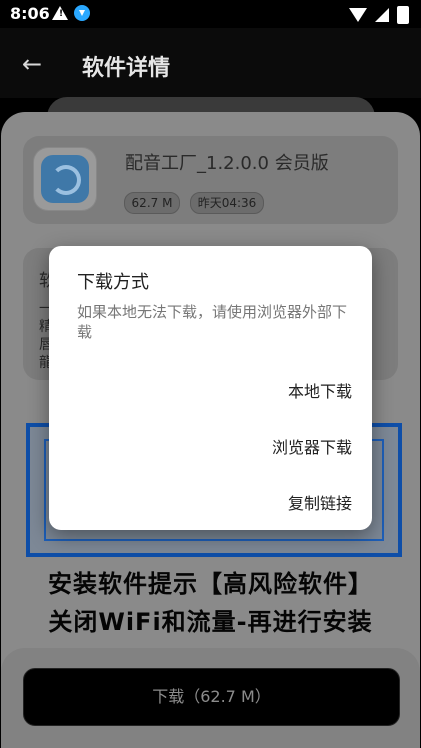 The width and height of the screenshot is (421, 748). I want to click on banner-line-1: 安装软件提示【高风险软件】, so click(210, 584).